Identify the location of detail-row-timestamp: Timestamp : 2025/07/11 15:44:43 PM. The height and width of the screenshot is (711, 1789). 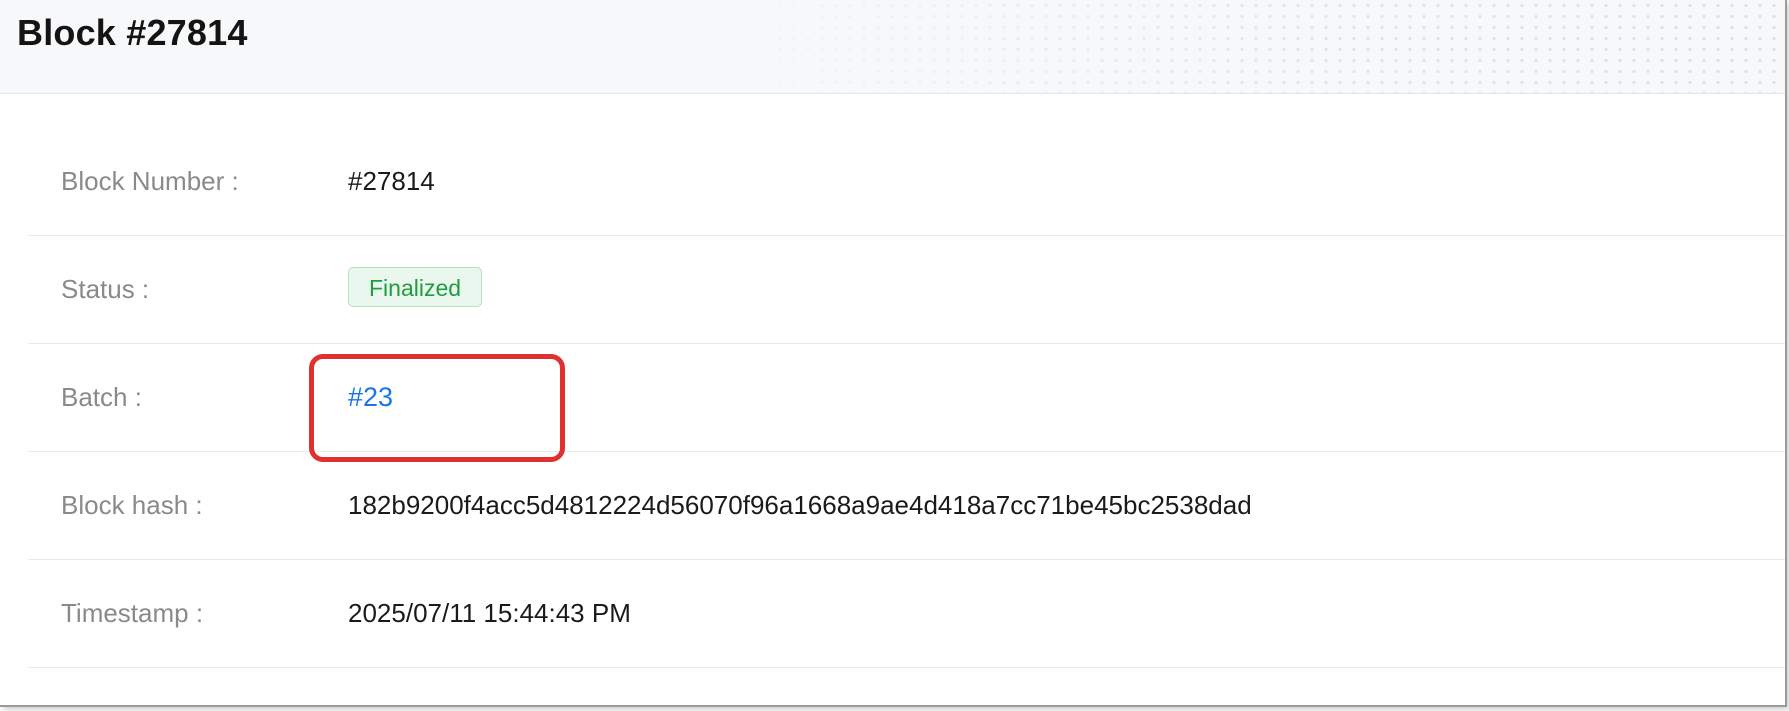
(906, 614).